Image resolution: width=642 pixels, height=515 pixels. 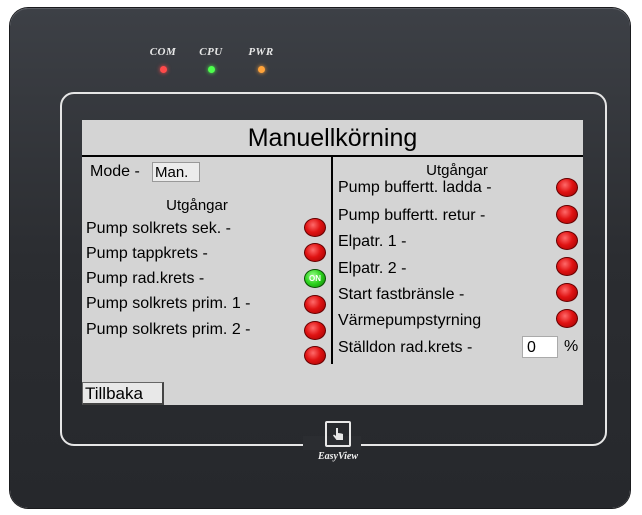 I want to click on right-output-label: Värmepumpstyrning, so click(x=410, y=320).